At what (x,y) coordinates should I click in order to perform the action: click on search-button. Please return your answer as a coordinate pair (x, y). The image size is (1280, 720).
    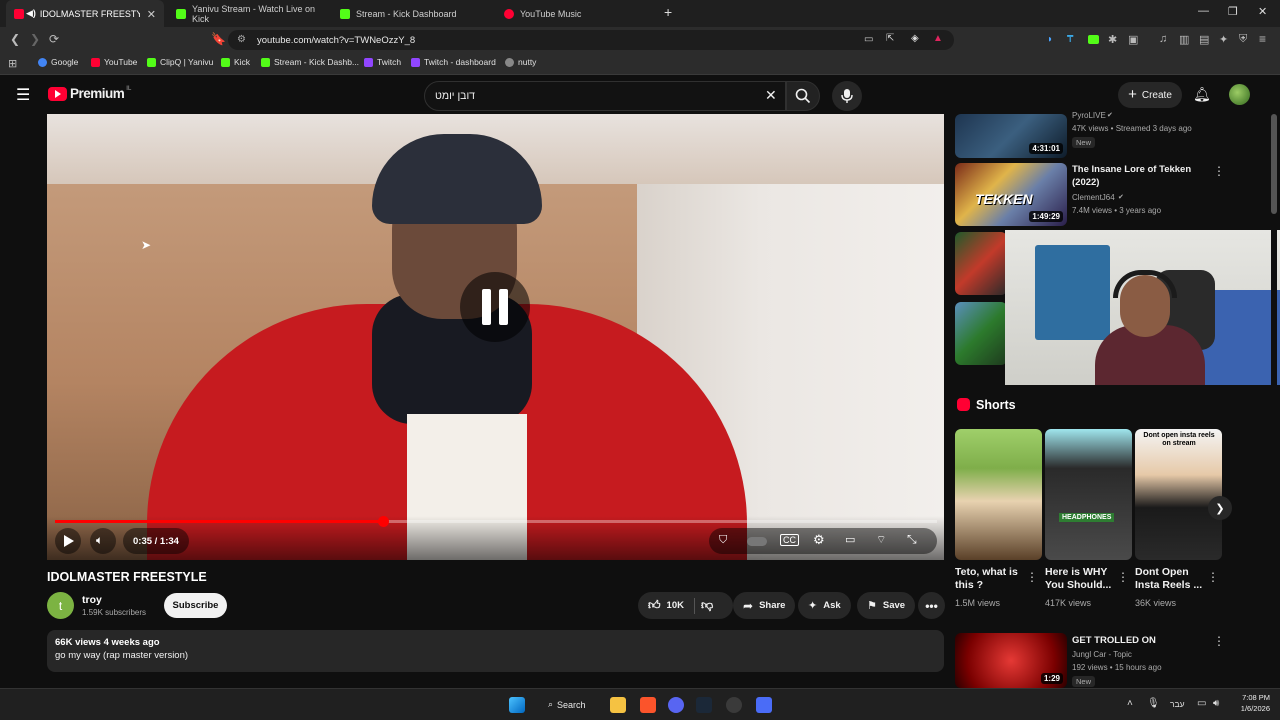
    Looking at the image, I should click on (803, 96).